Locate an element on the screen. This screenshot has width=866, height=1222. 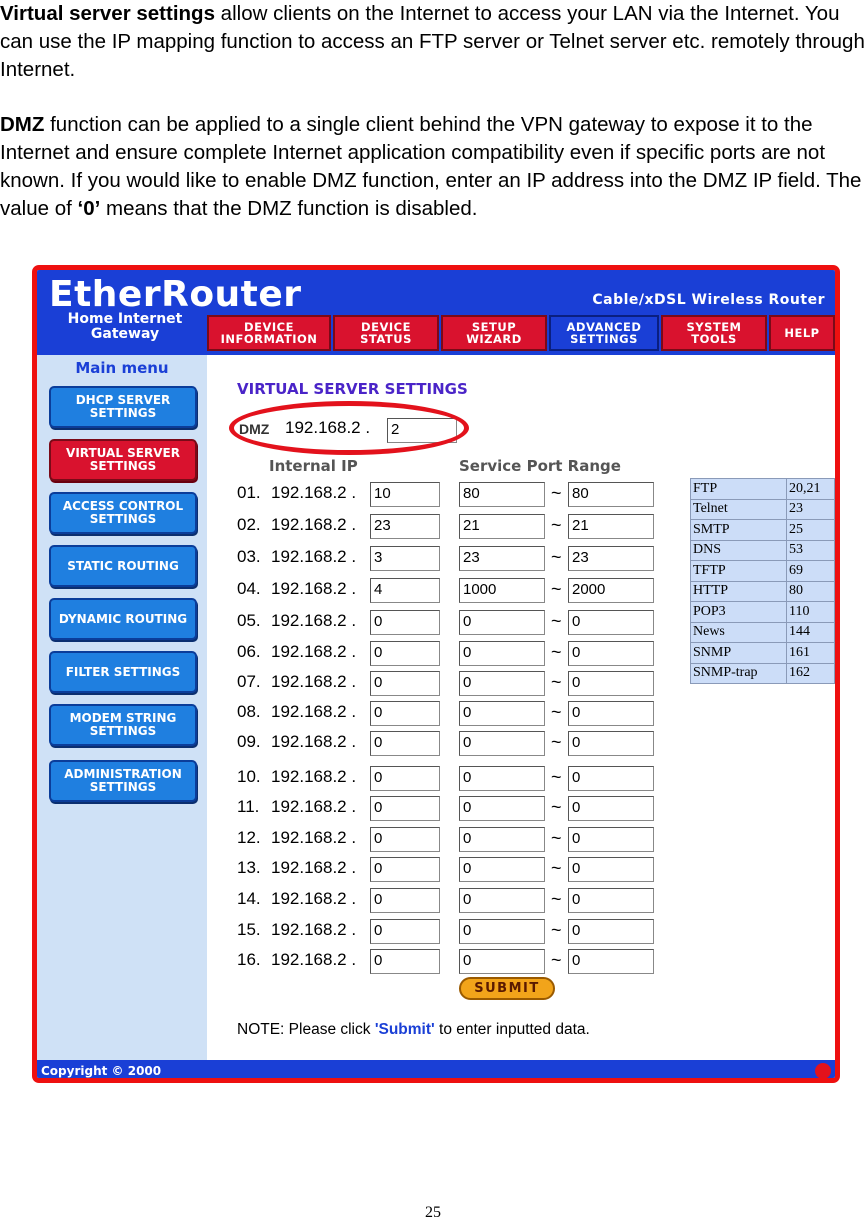
menu-virtual-server-settings-button: VIRTUAL SERVER SETTINGS is located at coordinates (123, 460).